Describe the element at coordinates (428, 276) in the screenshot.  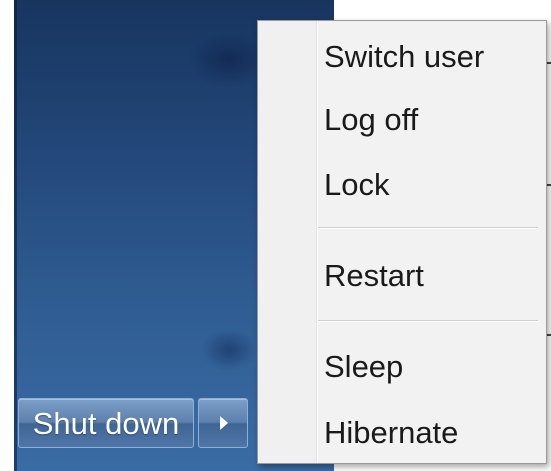
I see `menu-item-restart: Restart` at that location.